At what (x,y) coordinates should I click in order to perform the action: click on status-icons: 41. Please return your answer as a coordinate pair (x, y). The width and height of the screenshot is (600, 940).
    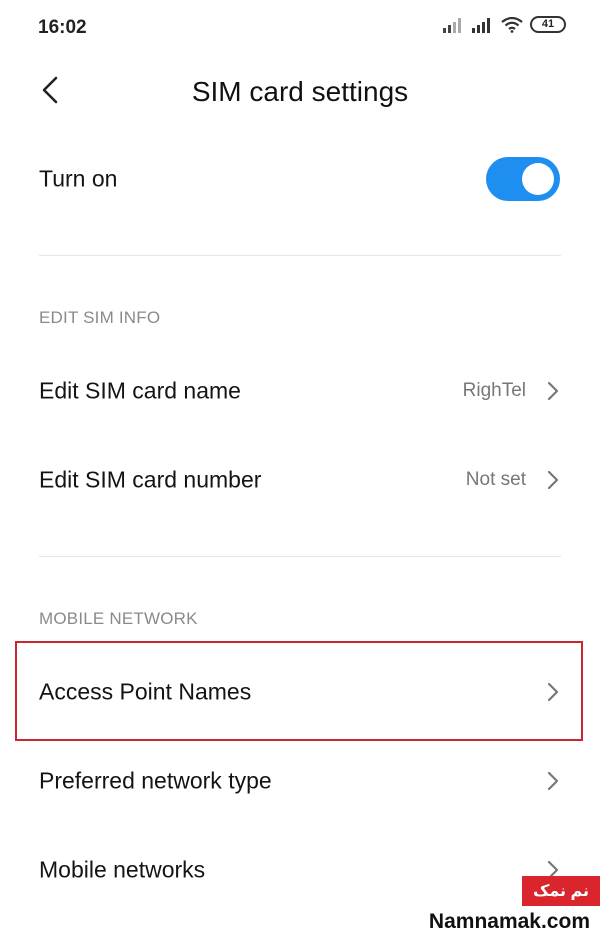
    Looking at the image, I should click on (504, 24).